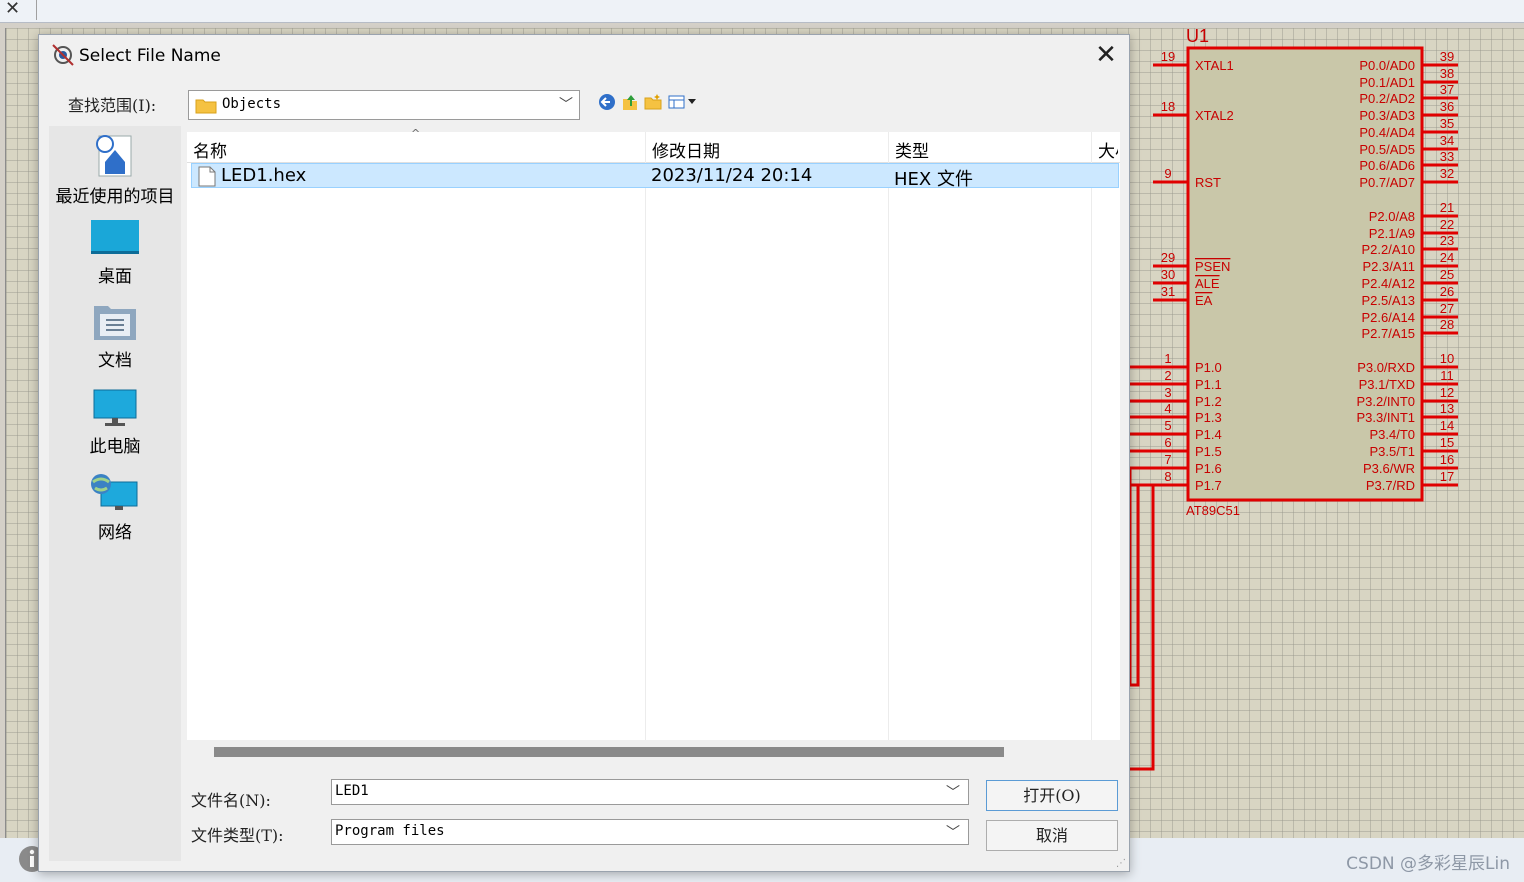 Image resolution: width=1524 pixels, height=882 pixels. Describe the element at coordinates (1385, 401) in the screenshot. I see `pin-label: P3.2/INT0` at that location.